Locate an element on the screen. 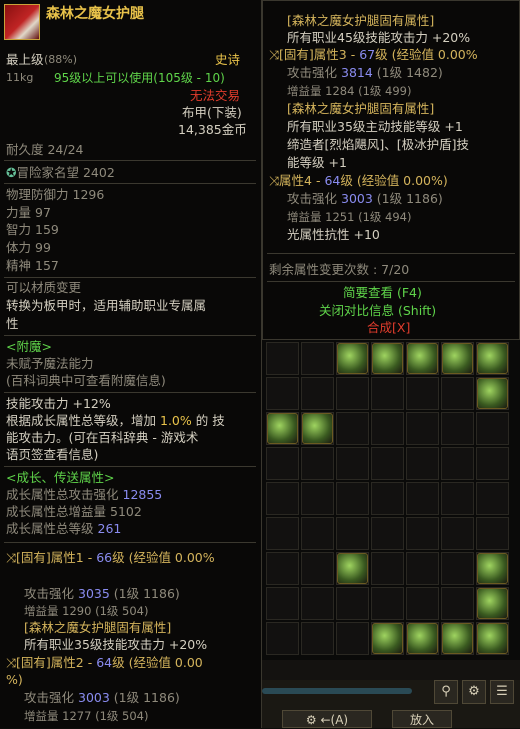  list-button: ☰ is located at coordinates (502, 692).